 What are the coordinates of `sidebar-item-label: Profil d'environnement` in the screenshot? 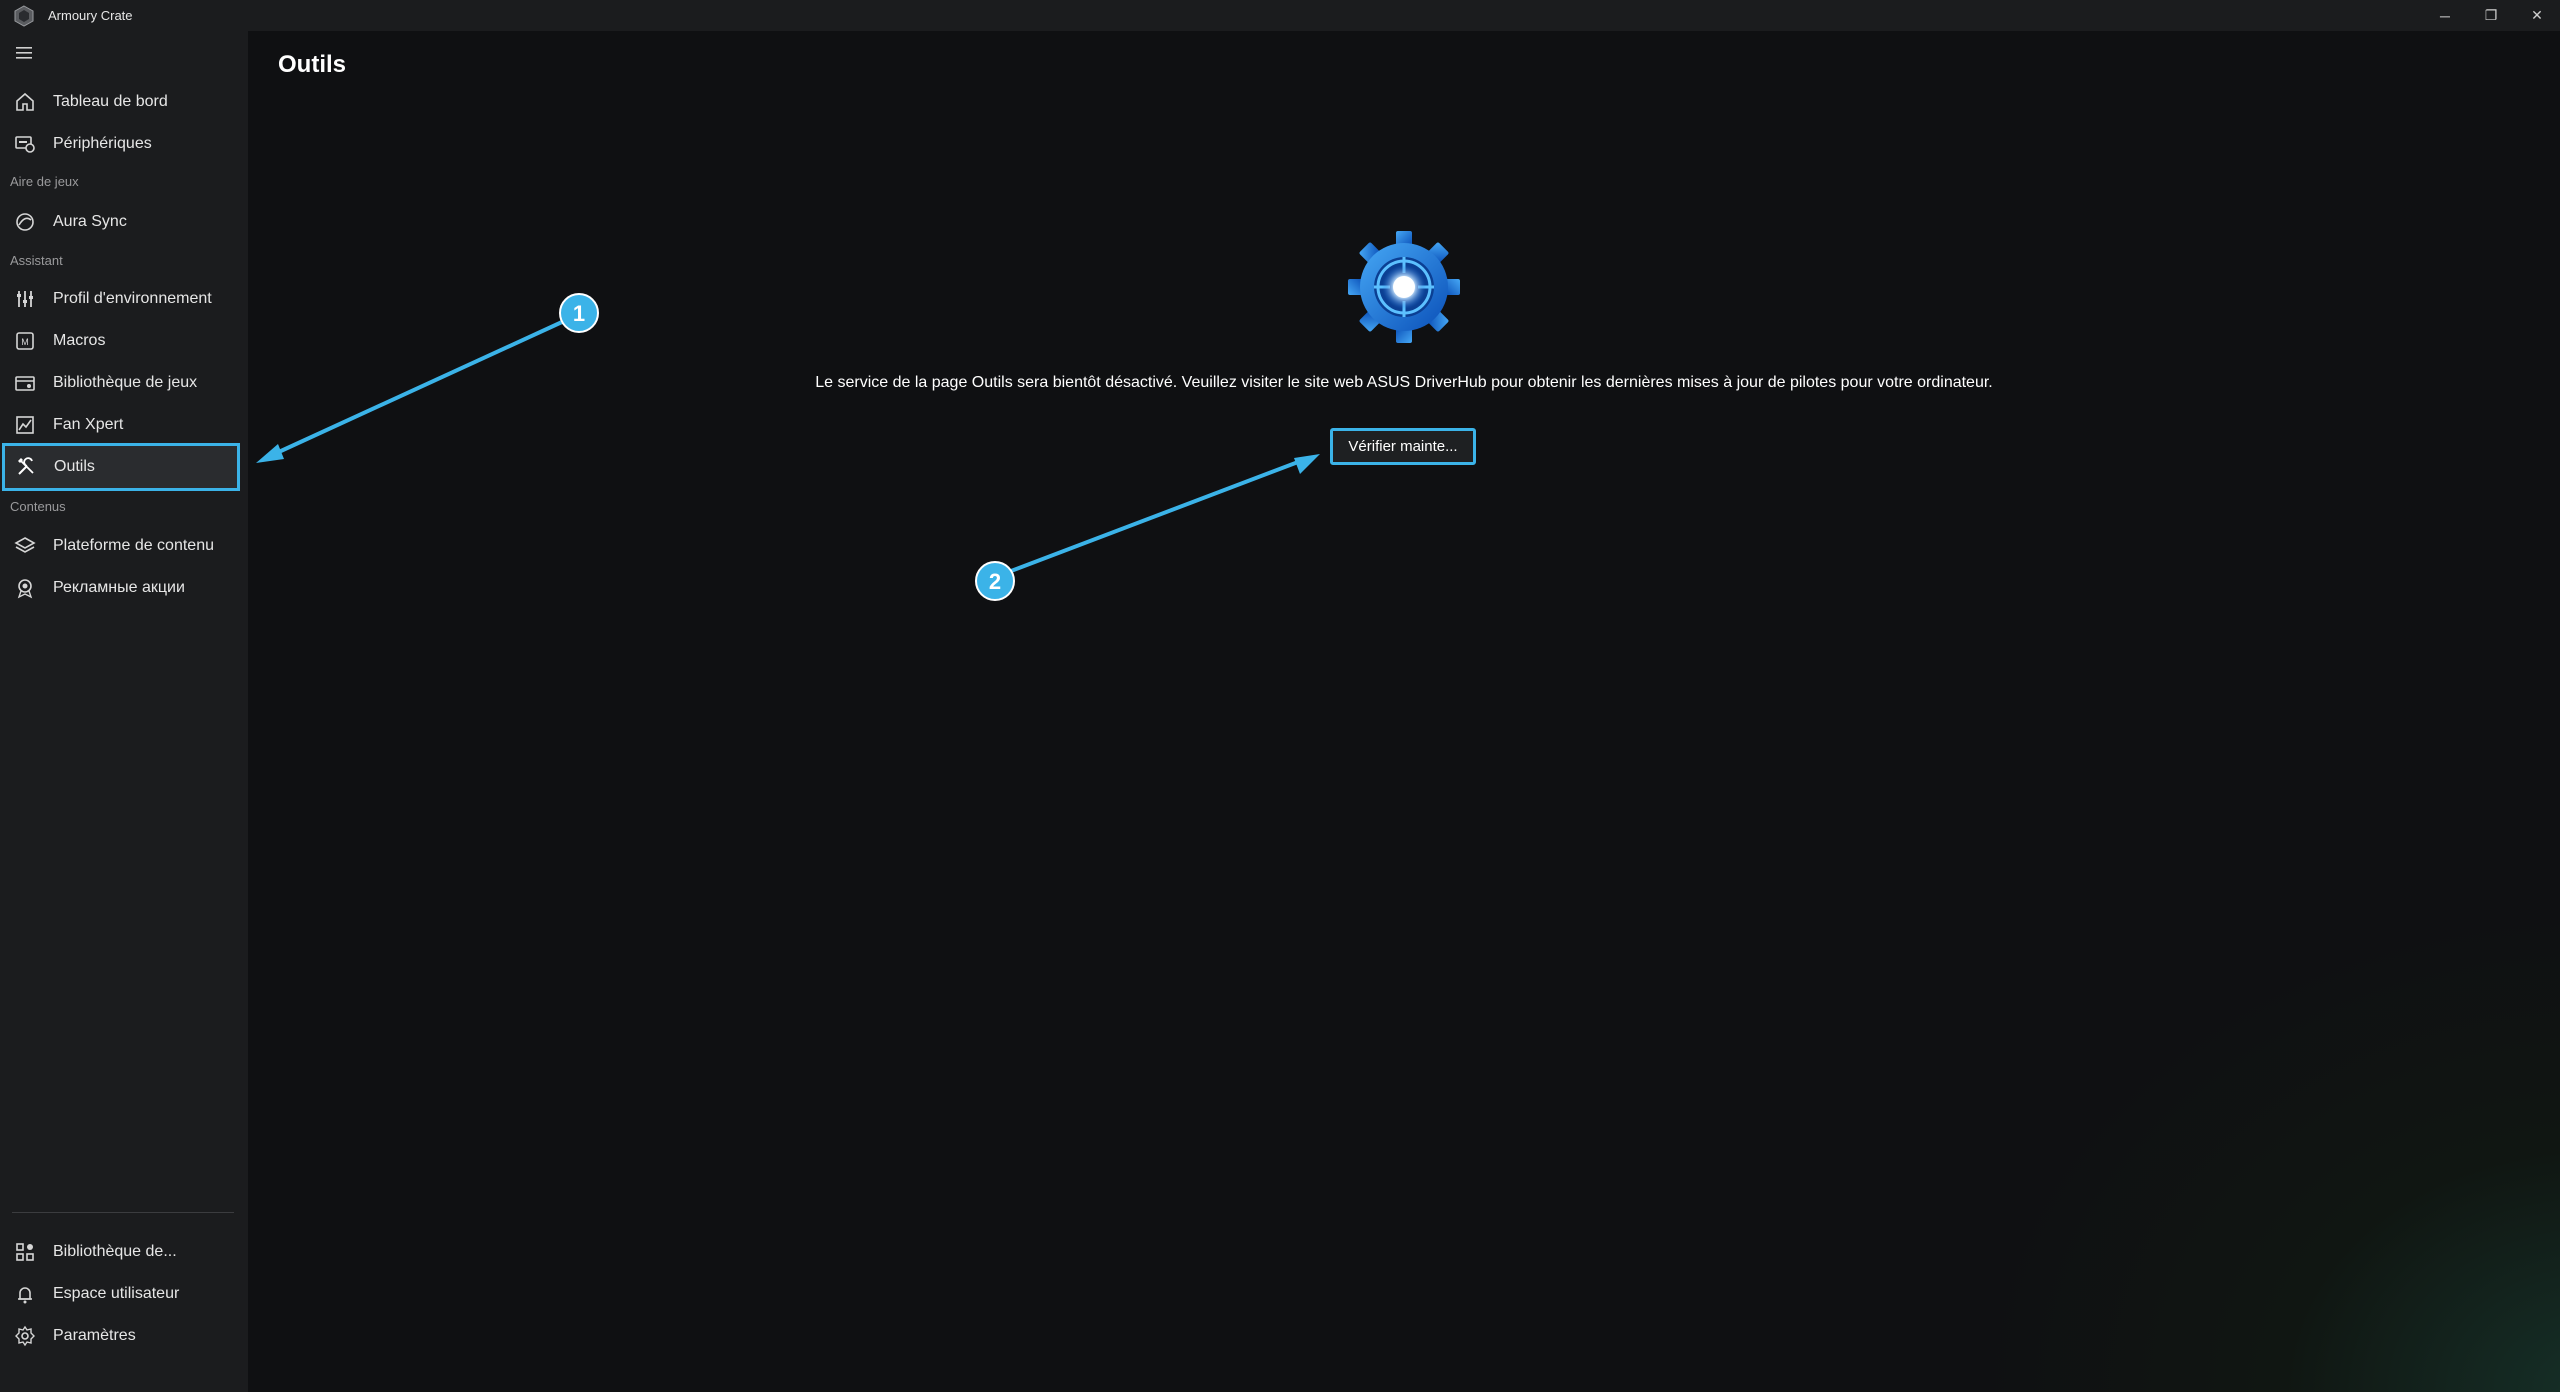 It's located at (132, 298).